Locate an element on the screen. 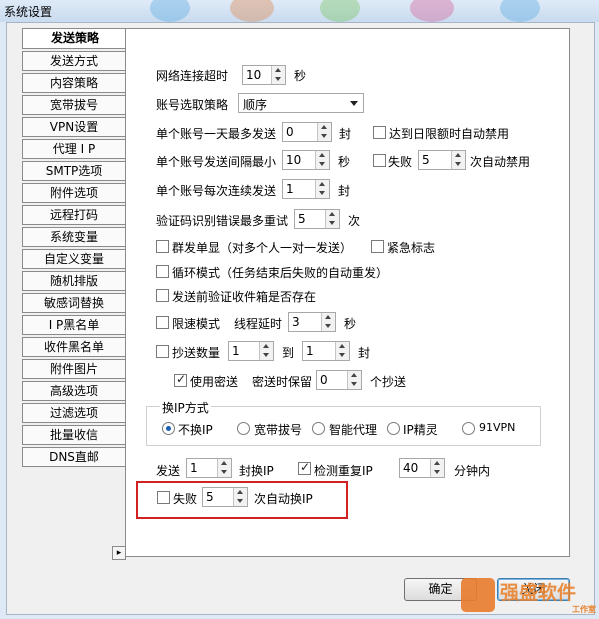 This screenshot has width=599, height=619. urgent-label: 紧急标志 is located at coordinates (411, 248).